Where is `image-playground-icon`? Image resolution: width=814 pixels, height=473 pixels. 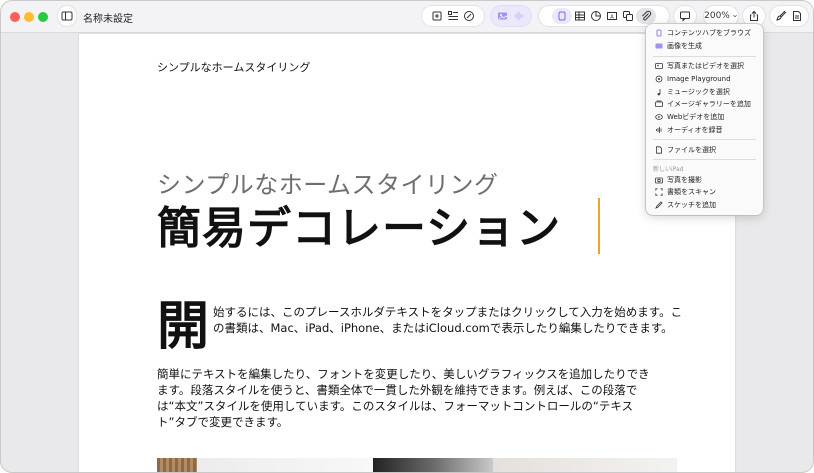
image-playground-icon is located at coordinates (658, 79).